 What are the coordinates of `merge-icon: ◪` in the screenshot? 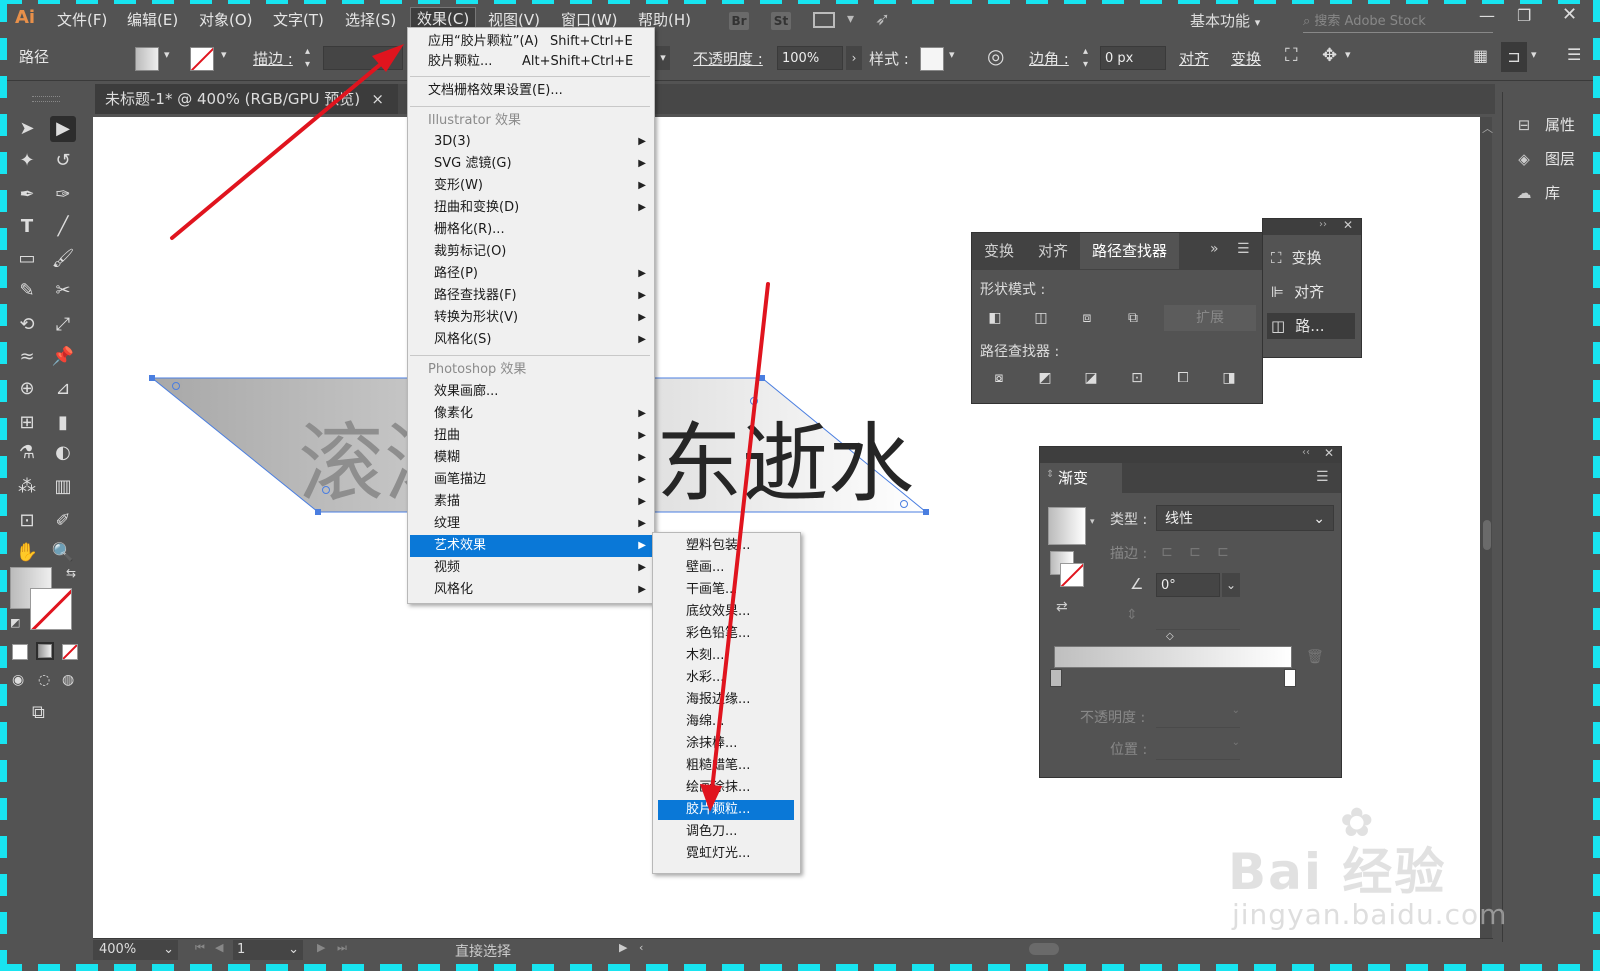 It's located at (1091, 378).